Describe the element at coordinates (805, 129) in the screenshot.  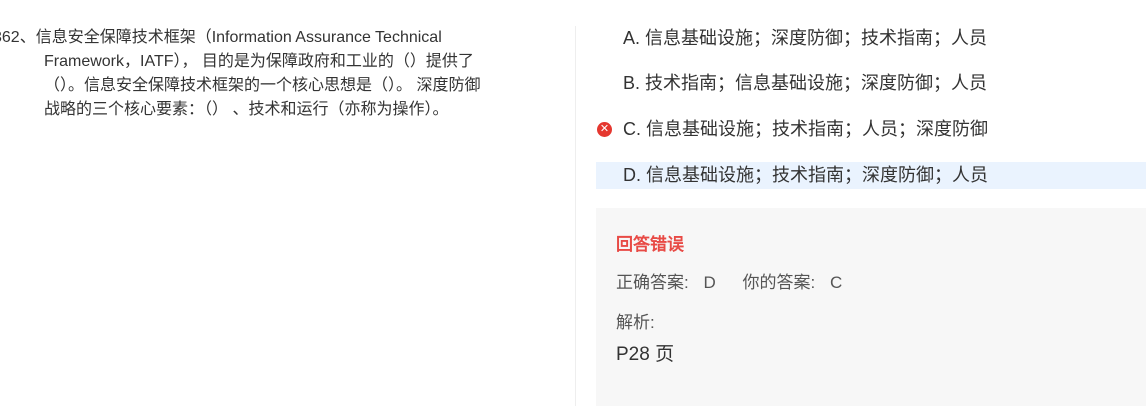
I see `option-label: C. 信息基础设施；技术指南；人员；深度防御` at that location.